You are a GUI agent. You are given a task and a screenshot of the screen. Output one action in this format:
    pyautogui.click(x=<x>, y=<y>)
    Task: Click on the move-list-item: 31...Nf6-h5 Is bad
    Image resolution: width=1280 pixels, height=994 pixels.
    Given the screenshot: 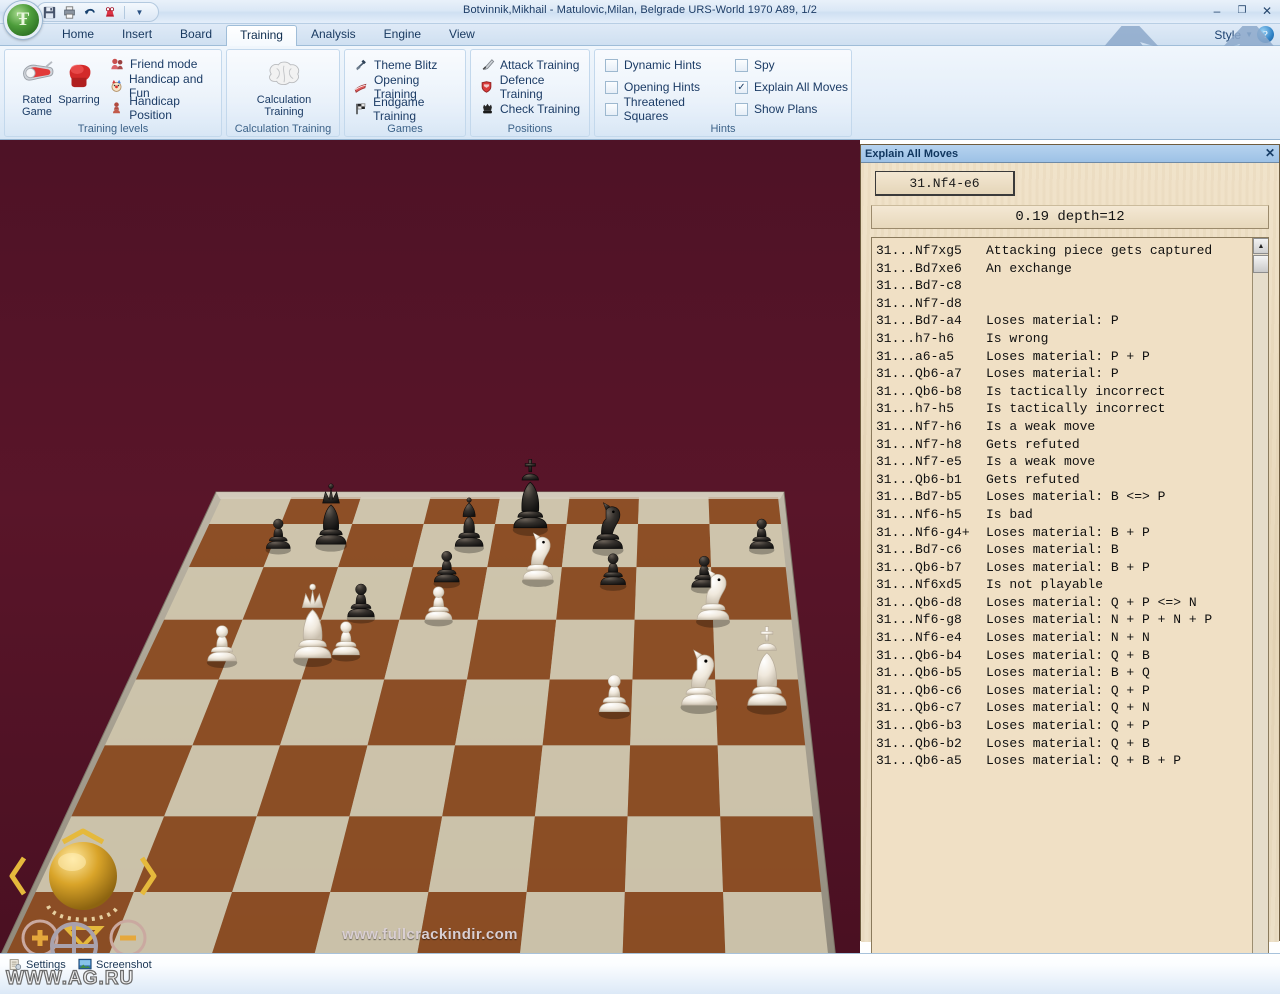 What is the action you would take?
    pyautogui.click(x=1064, y=515)
    